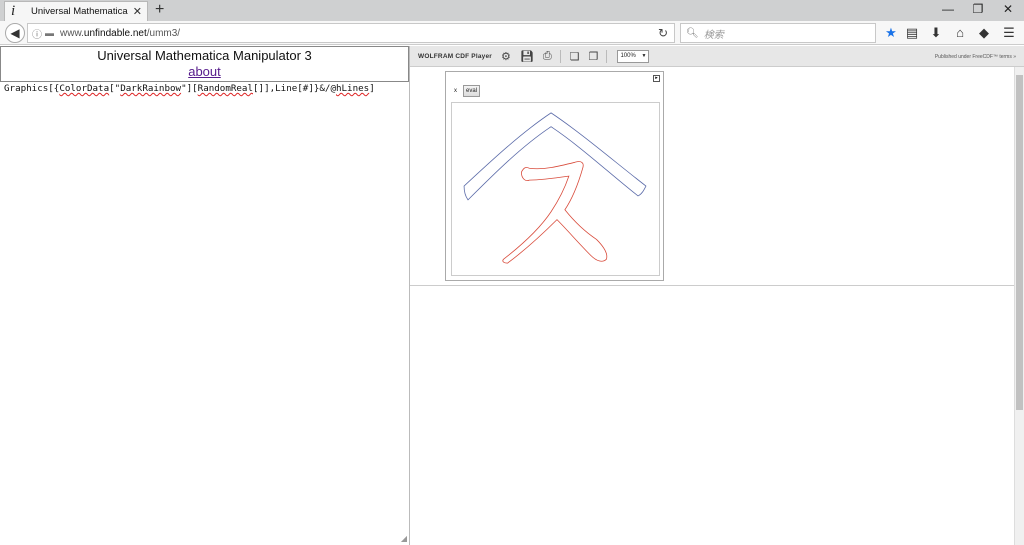 This screenshot has height=545, width=1024. I want to click on chevron-down-icon: ▼, so click(644, 56).